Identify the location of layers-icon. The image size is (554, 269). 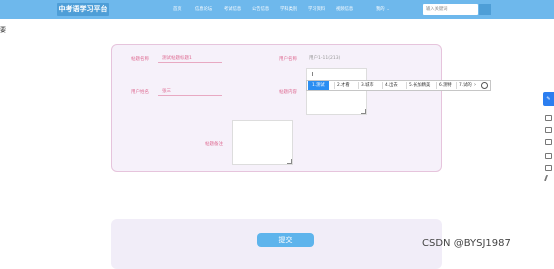
(548, 168).